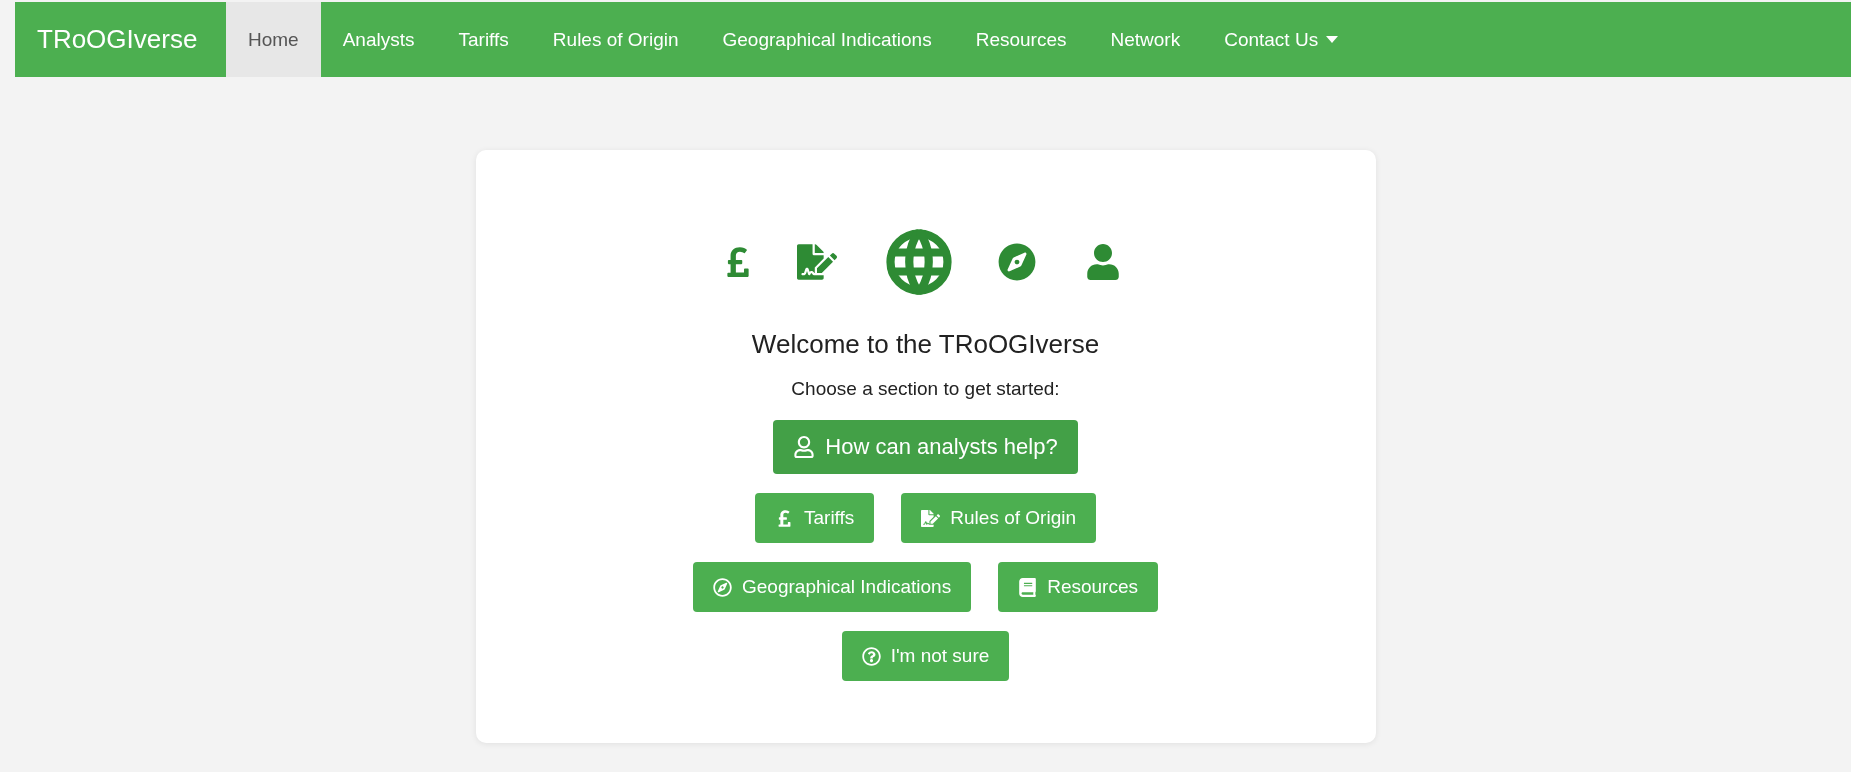 The image size is (1851, 772). Describe the element at coordinates (871, 656) in the screenshot. I see `question-icon` at that location.